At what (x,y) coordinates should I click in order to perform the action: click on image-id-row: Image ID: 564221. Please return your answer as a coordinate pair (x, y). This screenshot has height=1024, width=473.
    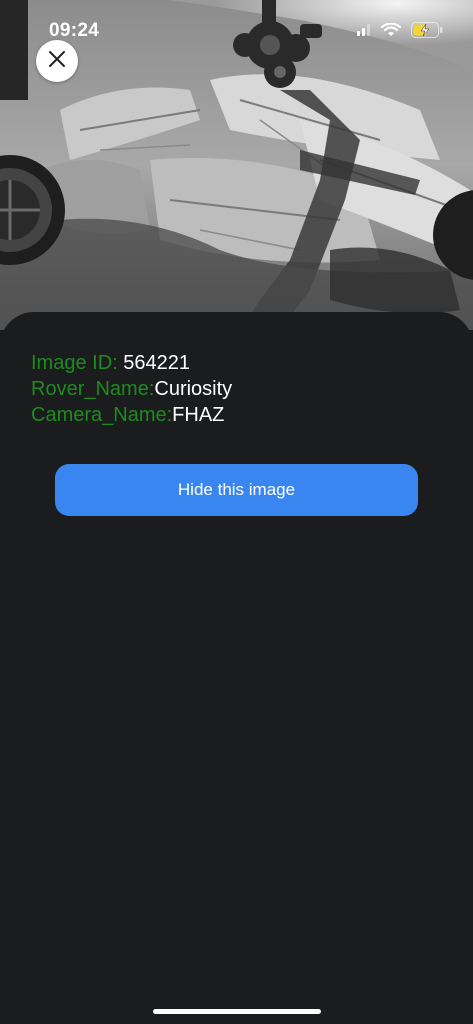
    Looking at the image, I should click on (131, 363).